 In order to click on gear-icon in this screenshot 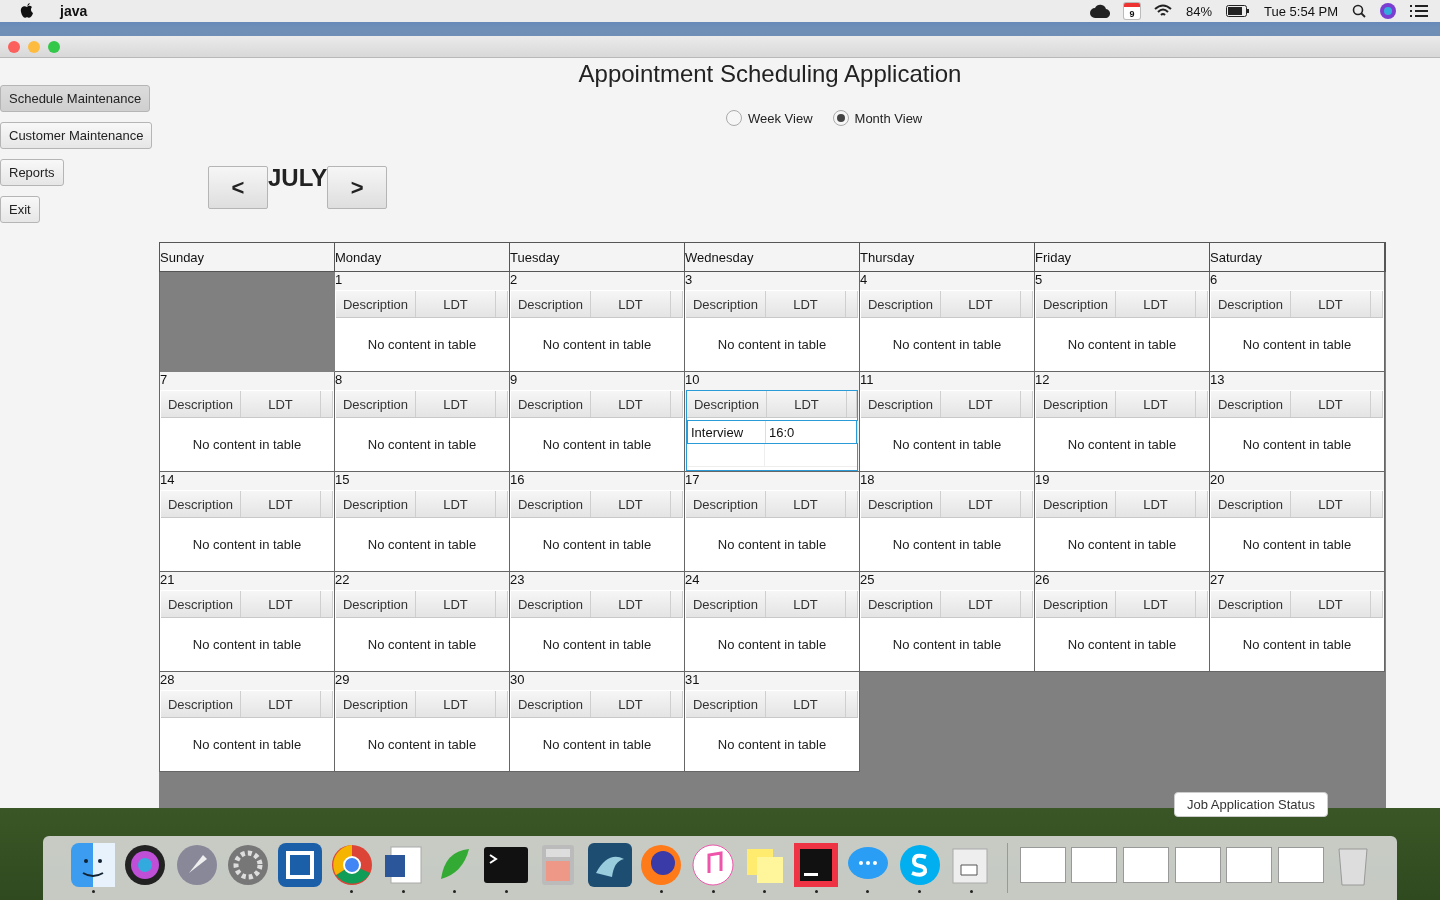, I will do `click(248, 865)`.